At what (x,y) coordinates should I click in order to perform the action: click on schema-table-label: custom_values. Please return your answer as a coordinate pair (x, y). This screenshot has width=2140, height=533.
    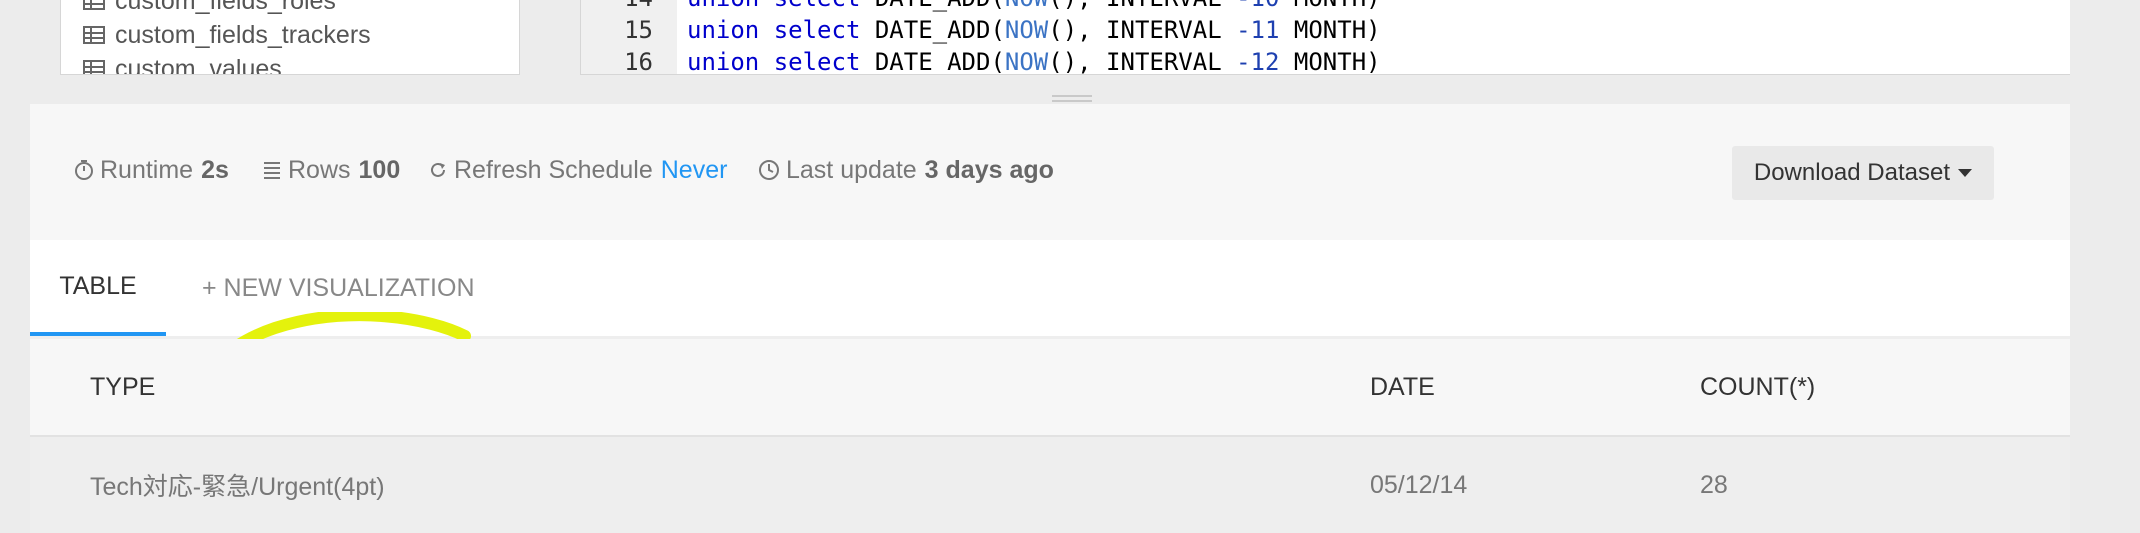
    Looking at the image, I should click on (198, 64).